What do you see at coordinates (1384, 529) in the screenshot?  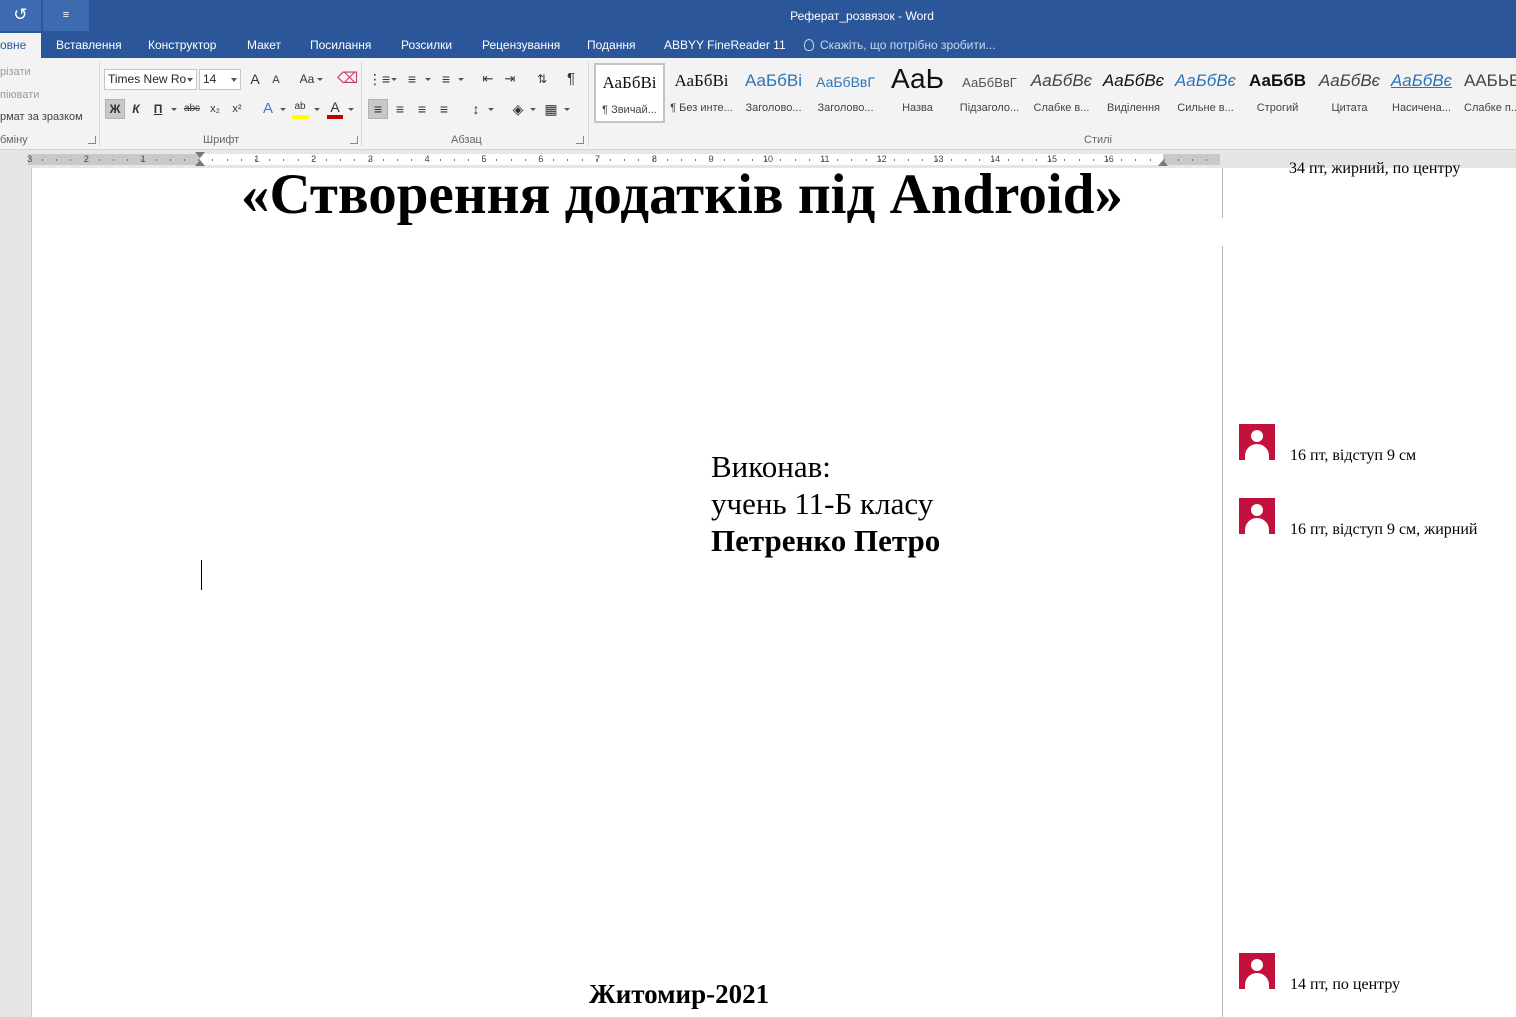 I see `comment-text: 16 пт, відступ 9 см, жирний` at bounding box center [1384, 529].